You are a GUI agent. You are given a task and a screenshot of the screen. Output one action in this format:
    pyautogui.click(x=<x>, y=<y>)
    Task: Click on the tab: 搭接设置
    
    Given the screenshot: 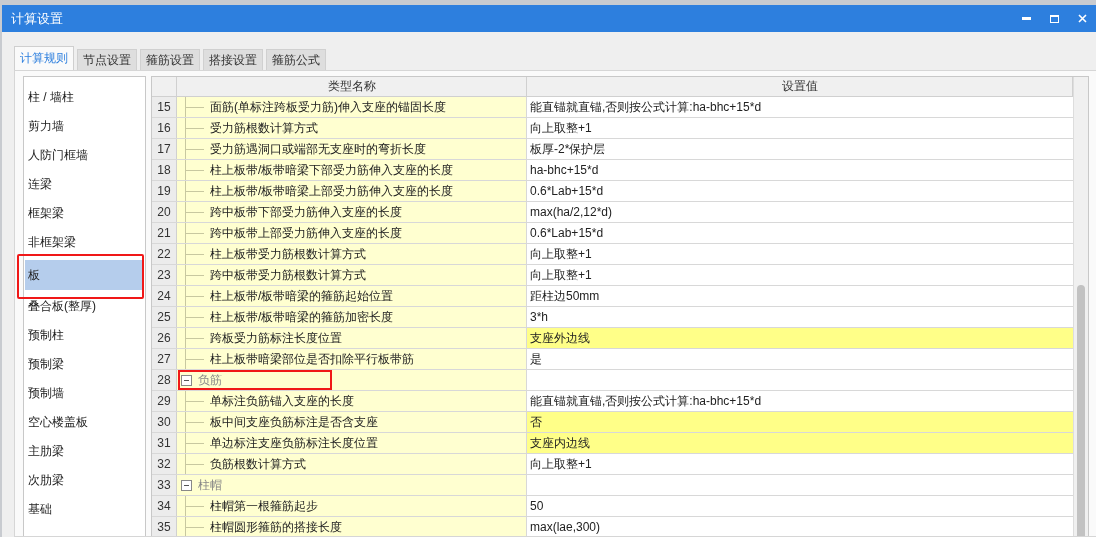 What is the action you would take?
    pyautogui.click(x=233, y=59)
    